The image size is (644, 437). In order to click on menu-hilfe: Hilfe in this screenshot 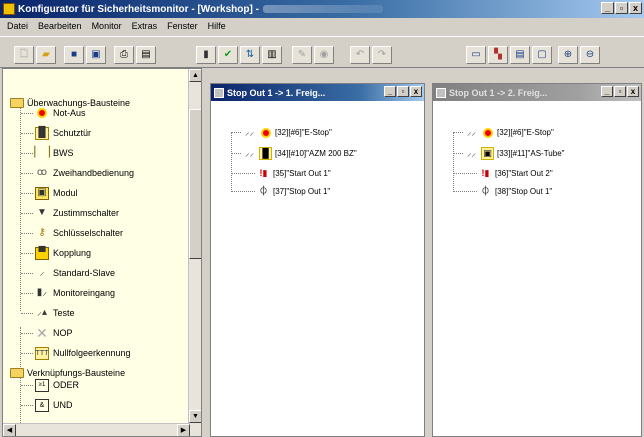, I will do `click(217, 26)`.